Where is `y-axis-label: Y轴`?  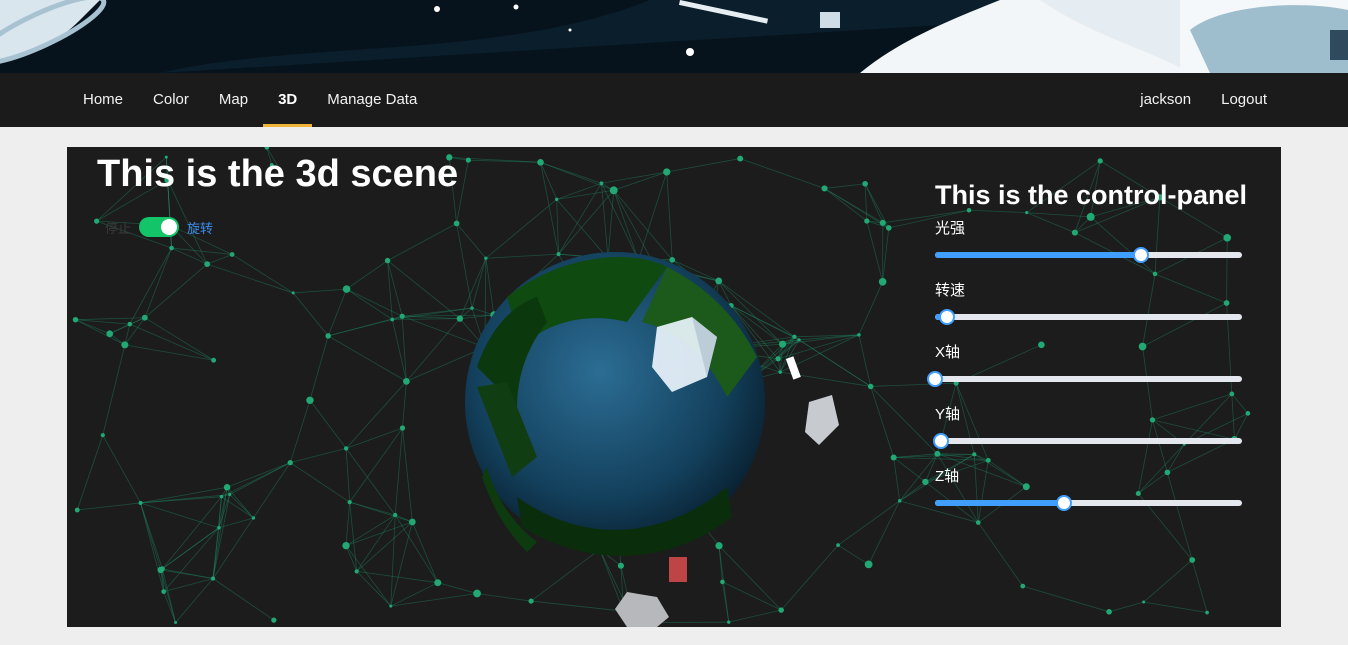
y-axis-label: Y轴 is located at coordinates (948, 414).